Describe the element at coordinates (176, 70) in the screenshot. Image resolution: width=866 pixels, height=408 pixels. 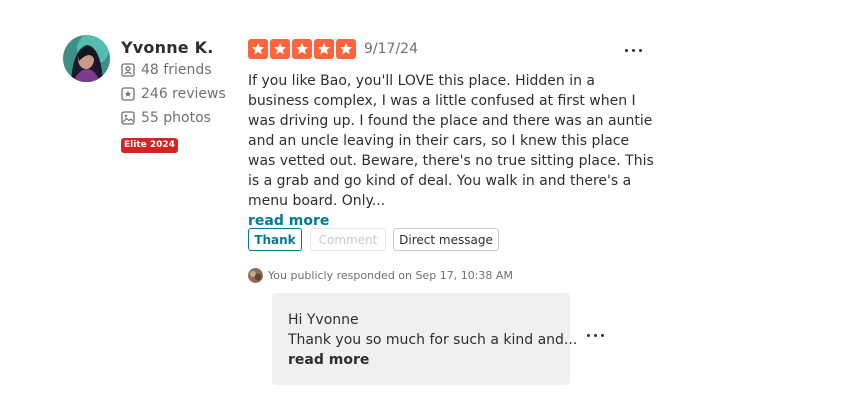
I see `friends-label: 48 friends` at that location.